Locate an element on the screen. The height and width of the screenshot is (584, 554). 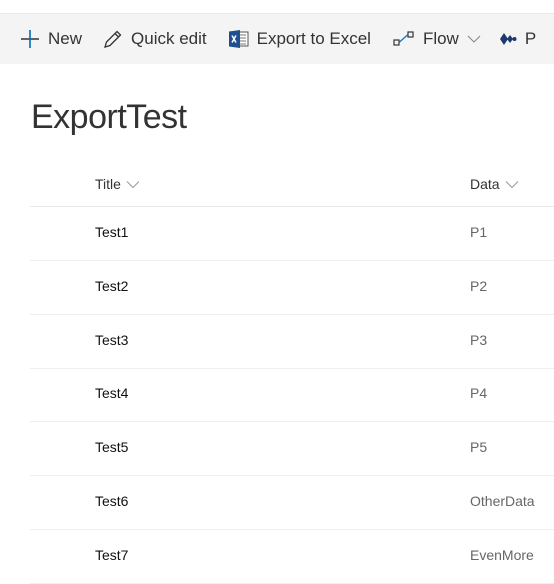
cell-title: Test5 is located at coordinates (111, 447).